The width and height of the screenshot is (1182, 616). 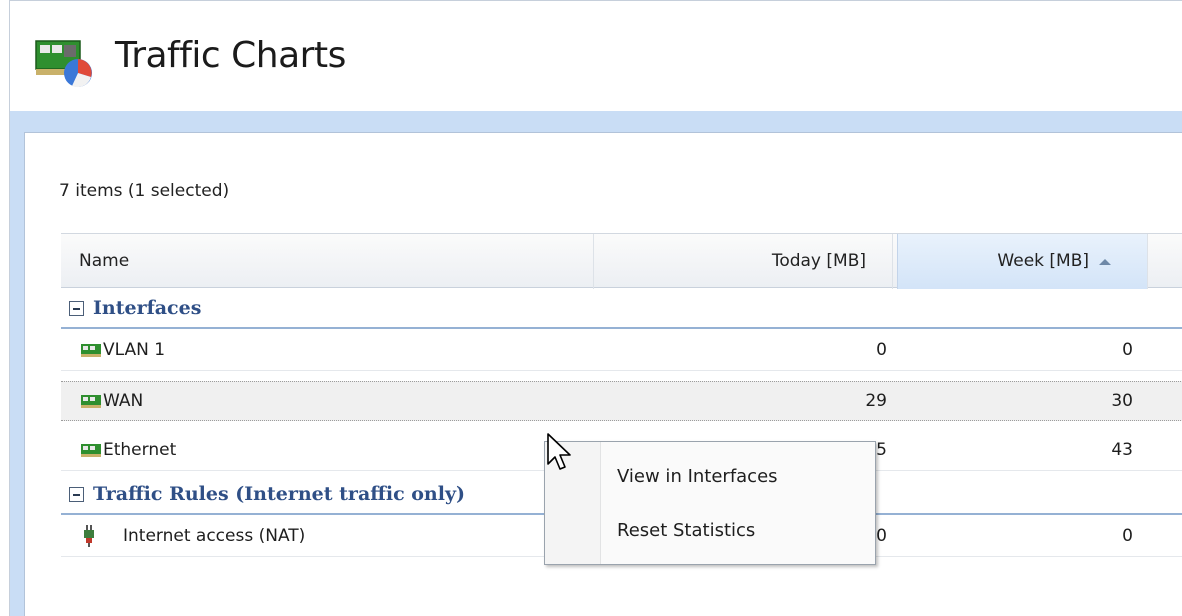 I want to click on column-header-week-label: Week [MB], so click(x=1043, y=261).